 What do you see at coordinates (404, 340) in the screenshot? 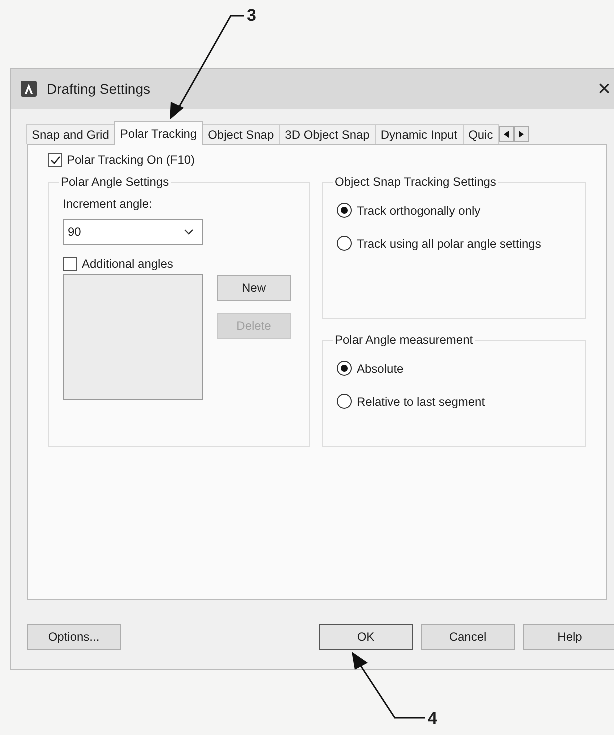
I see `group-title: Polar Angle measurement` at bounding box center [404, 340].